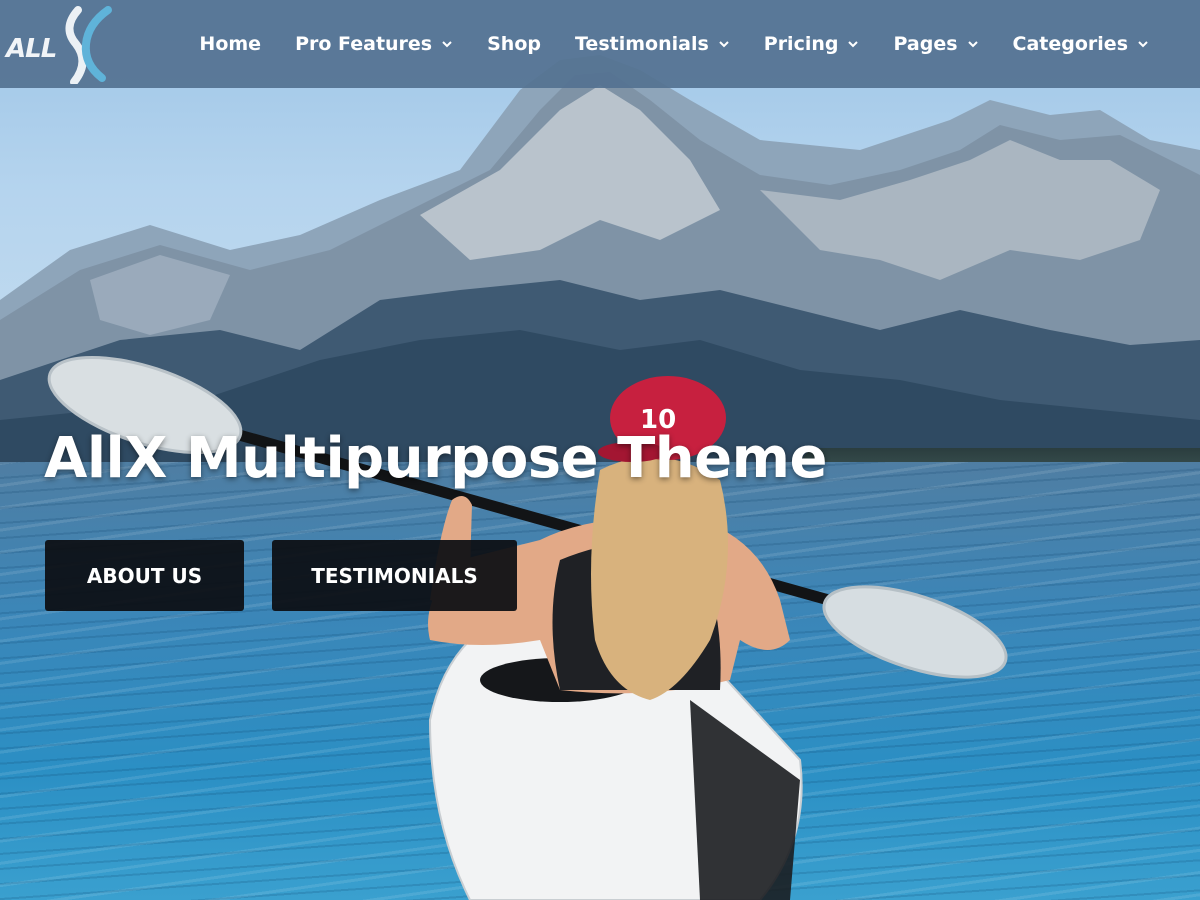  Describe the element at coordinates (88, 45) in the screenshot. I see `logo-swirl-icon` at that location.